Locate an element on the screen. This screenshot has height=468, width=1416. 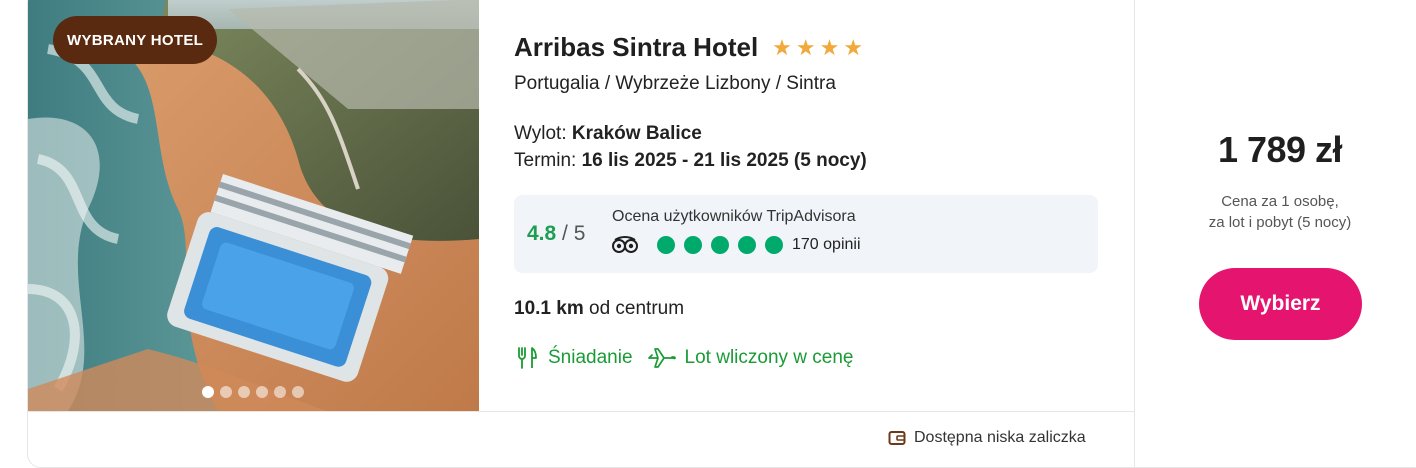
rating-score: 4.8 / 5 is located at coordinates (556, 234).